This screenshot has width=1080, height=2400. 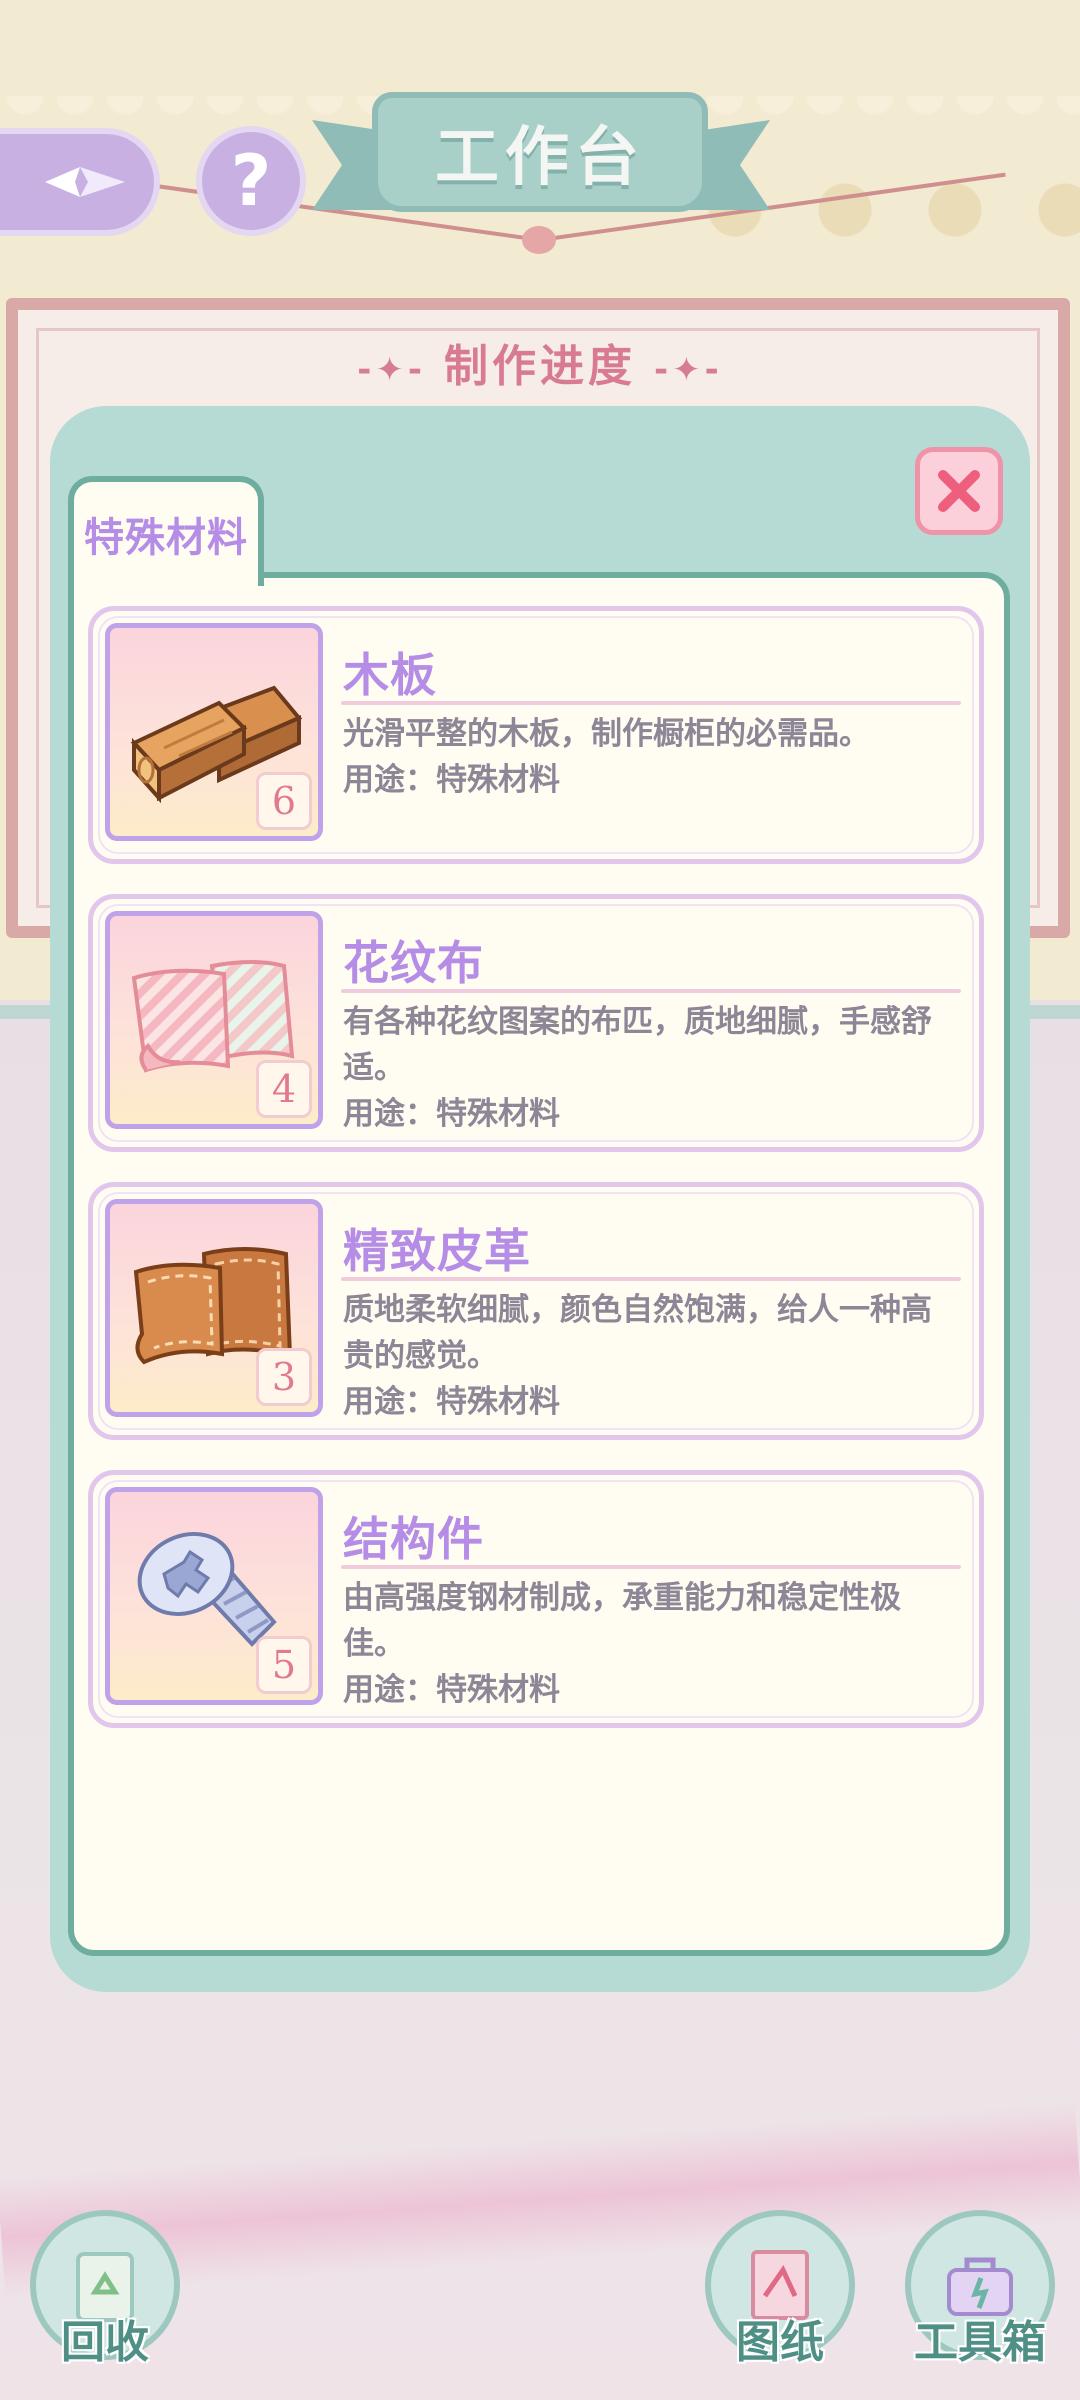 I want to click on ornament-left-icon: -✦-, so click(x=391, y=370).